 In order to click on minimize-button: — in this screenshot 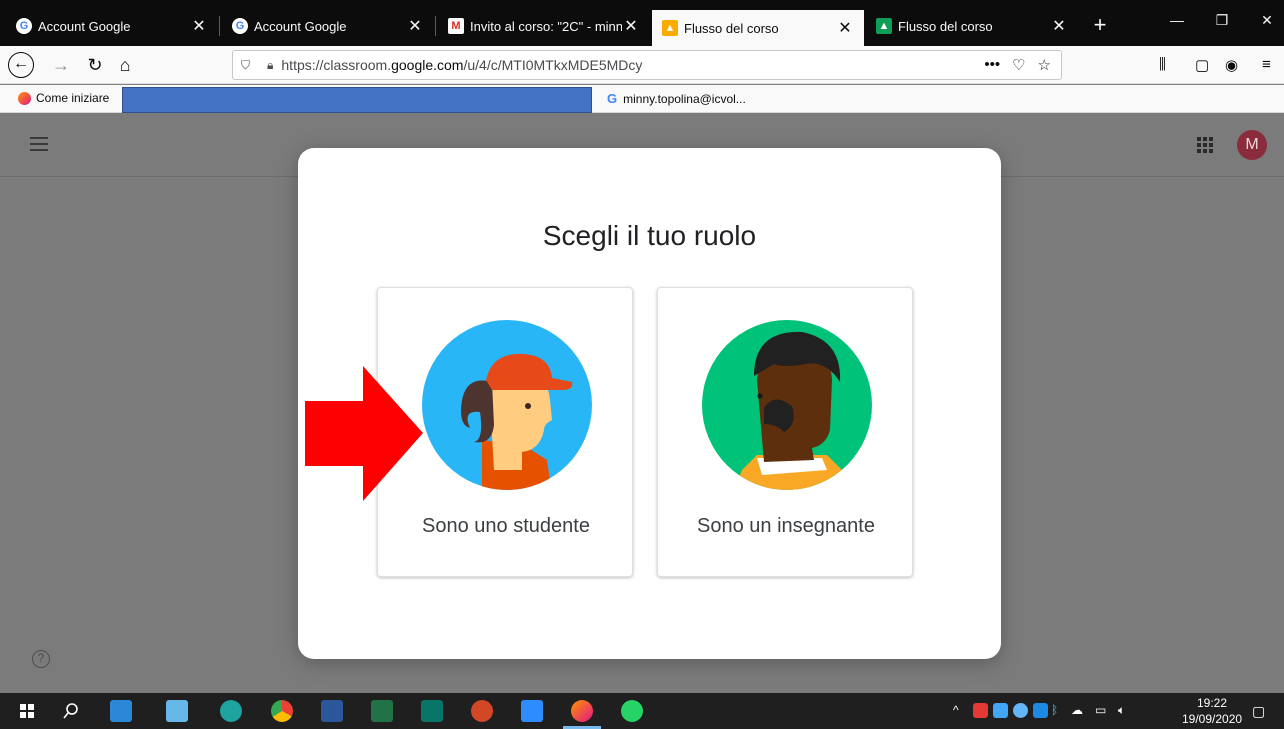, I will do `click(1177, 20)`.